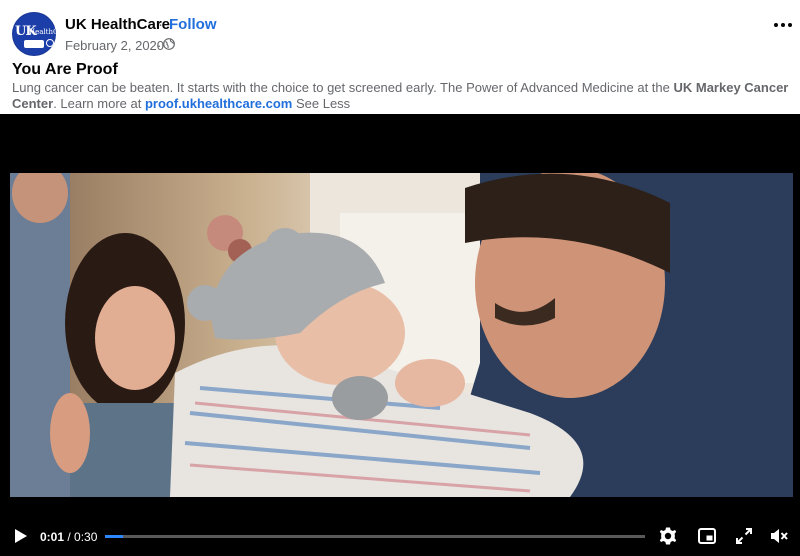  I want to click on uk-logo-word: HealthCare, so click(42, 32).